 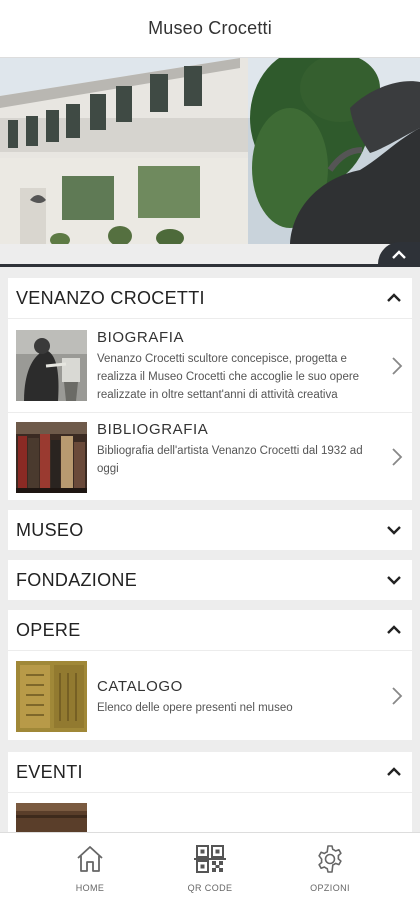 I want to click on nav-qr-code: QR CODE, so click(x=210, y=866).